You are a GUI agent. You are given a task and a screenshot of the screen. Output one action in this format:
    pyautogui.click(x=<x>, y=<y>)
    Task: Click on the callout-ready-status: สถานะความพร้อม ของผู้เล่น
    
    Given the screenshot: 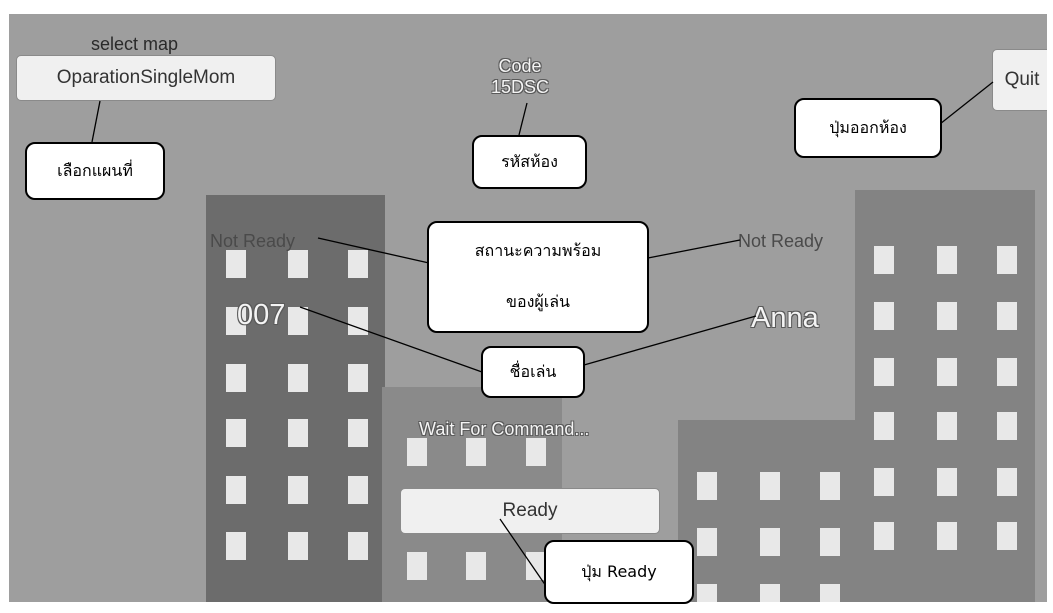 What is the action you would take?
    pyautogui.click(x=538, y=277)
    